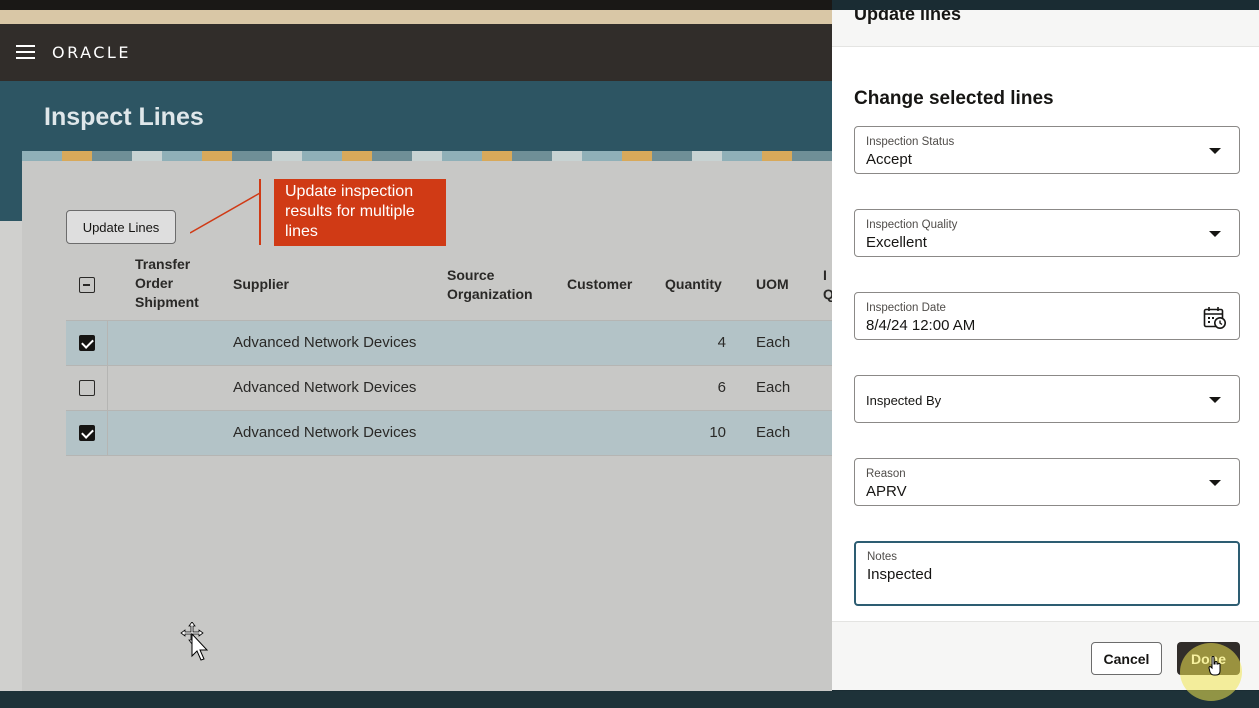 This screenshot has height=708, width=1259. What do you see at coordinates (693, 284) in the screenshot?
I see `column-quantity: Quantity` at bounding box center [693, 284].